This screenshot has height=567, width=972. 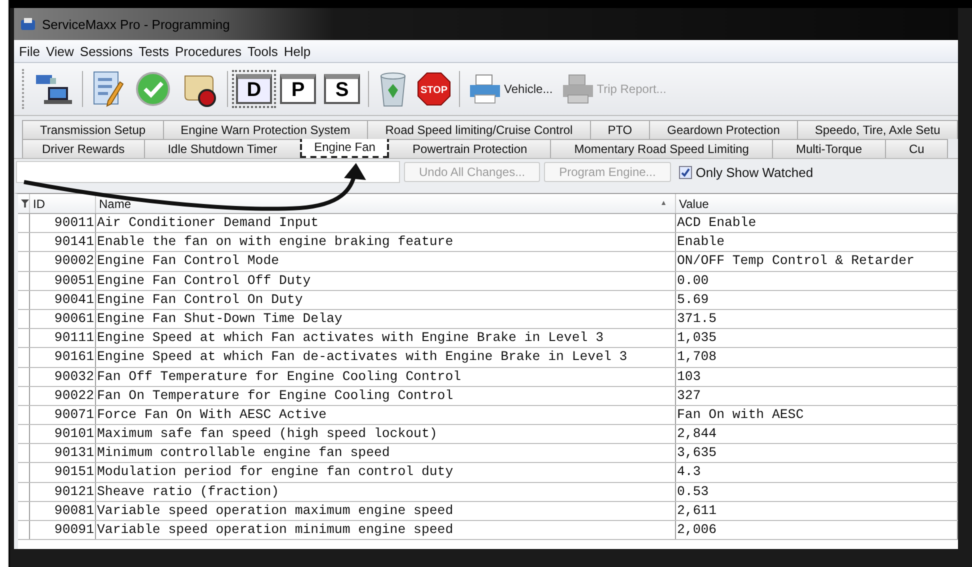 What do you see at coordinates (817, 281) in the screenshot?
I see `table-cell: 0.00` at bounding box center [817, 281].